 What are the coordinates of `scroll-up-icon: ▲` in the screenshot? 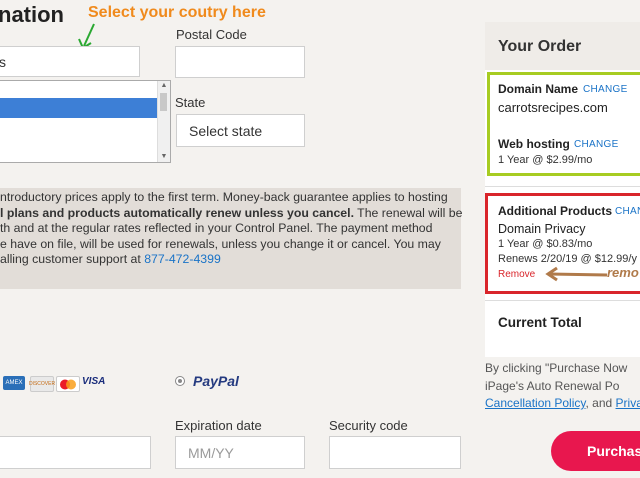 It's located at (164, 86).